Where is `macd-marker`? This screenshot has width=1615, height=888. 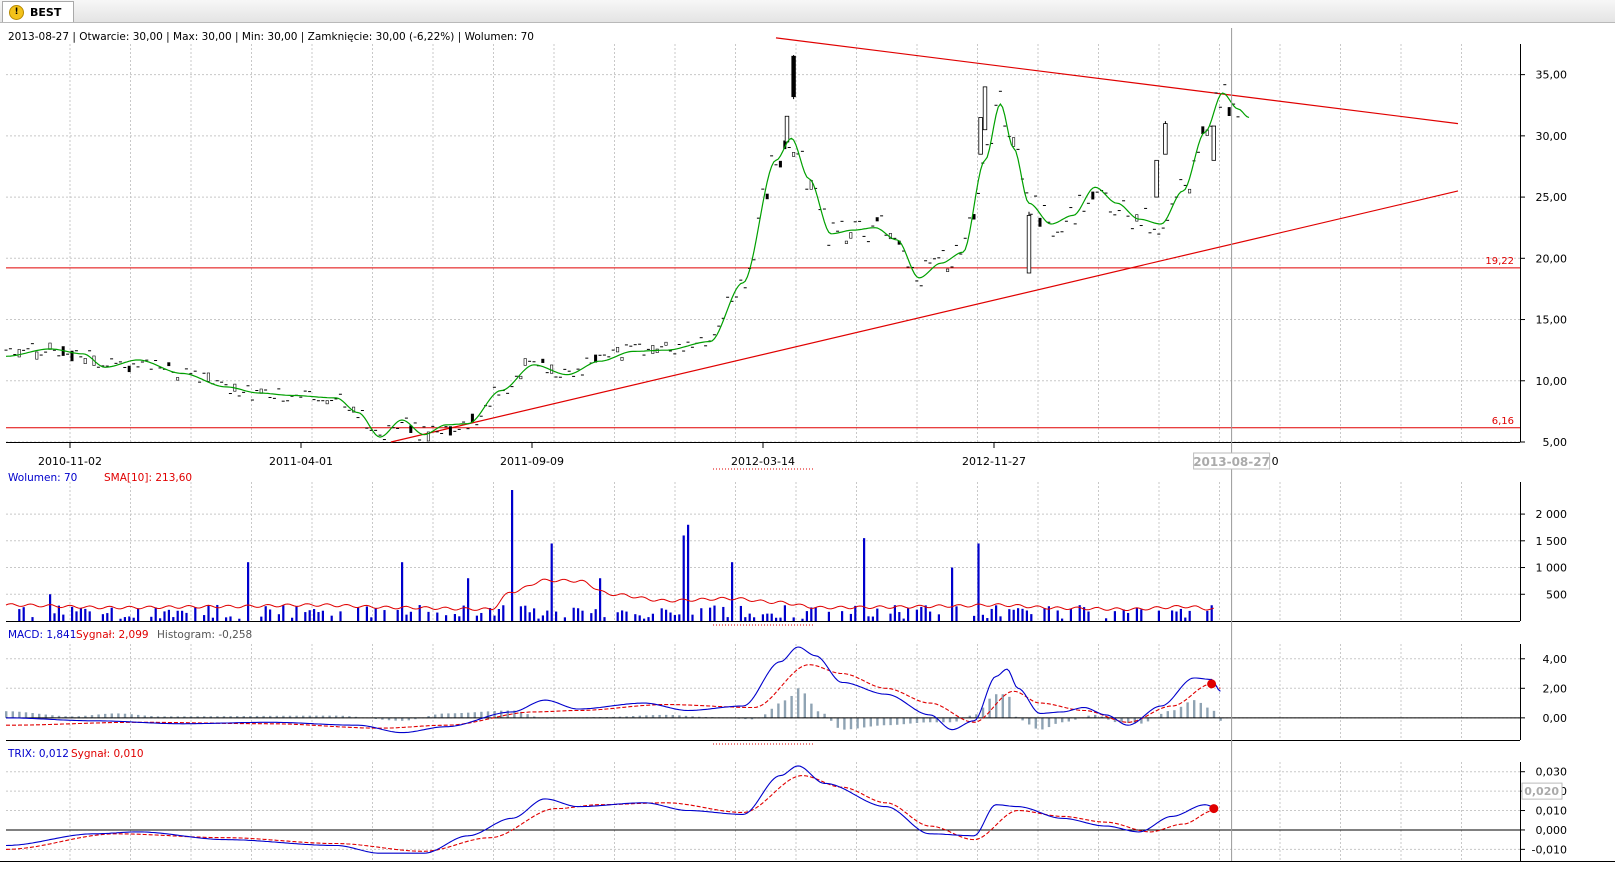 macd-marker is located at coordinates (1212, 684).